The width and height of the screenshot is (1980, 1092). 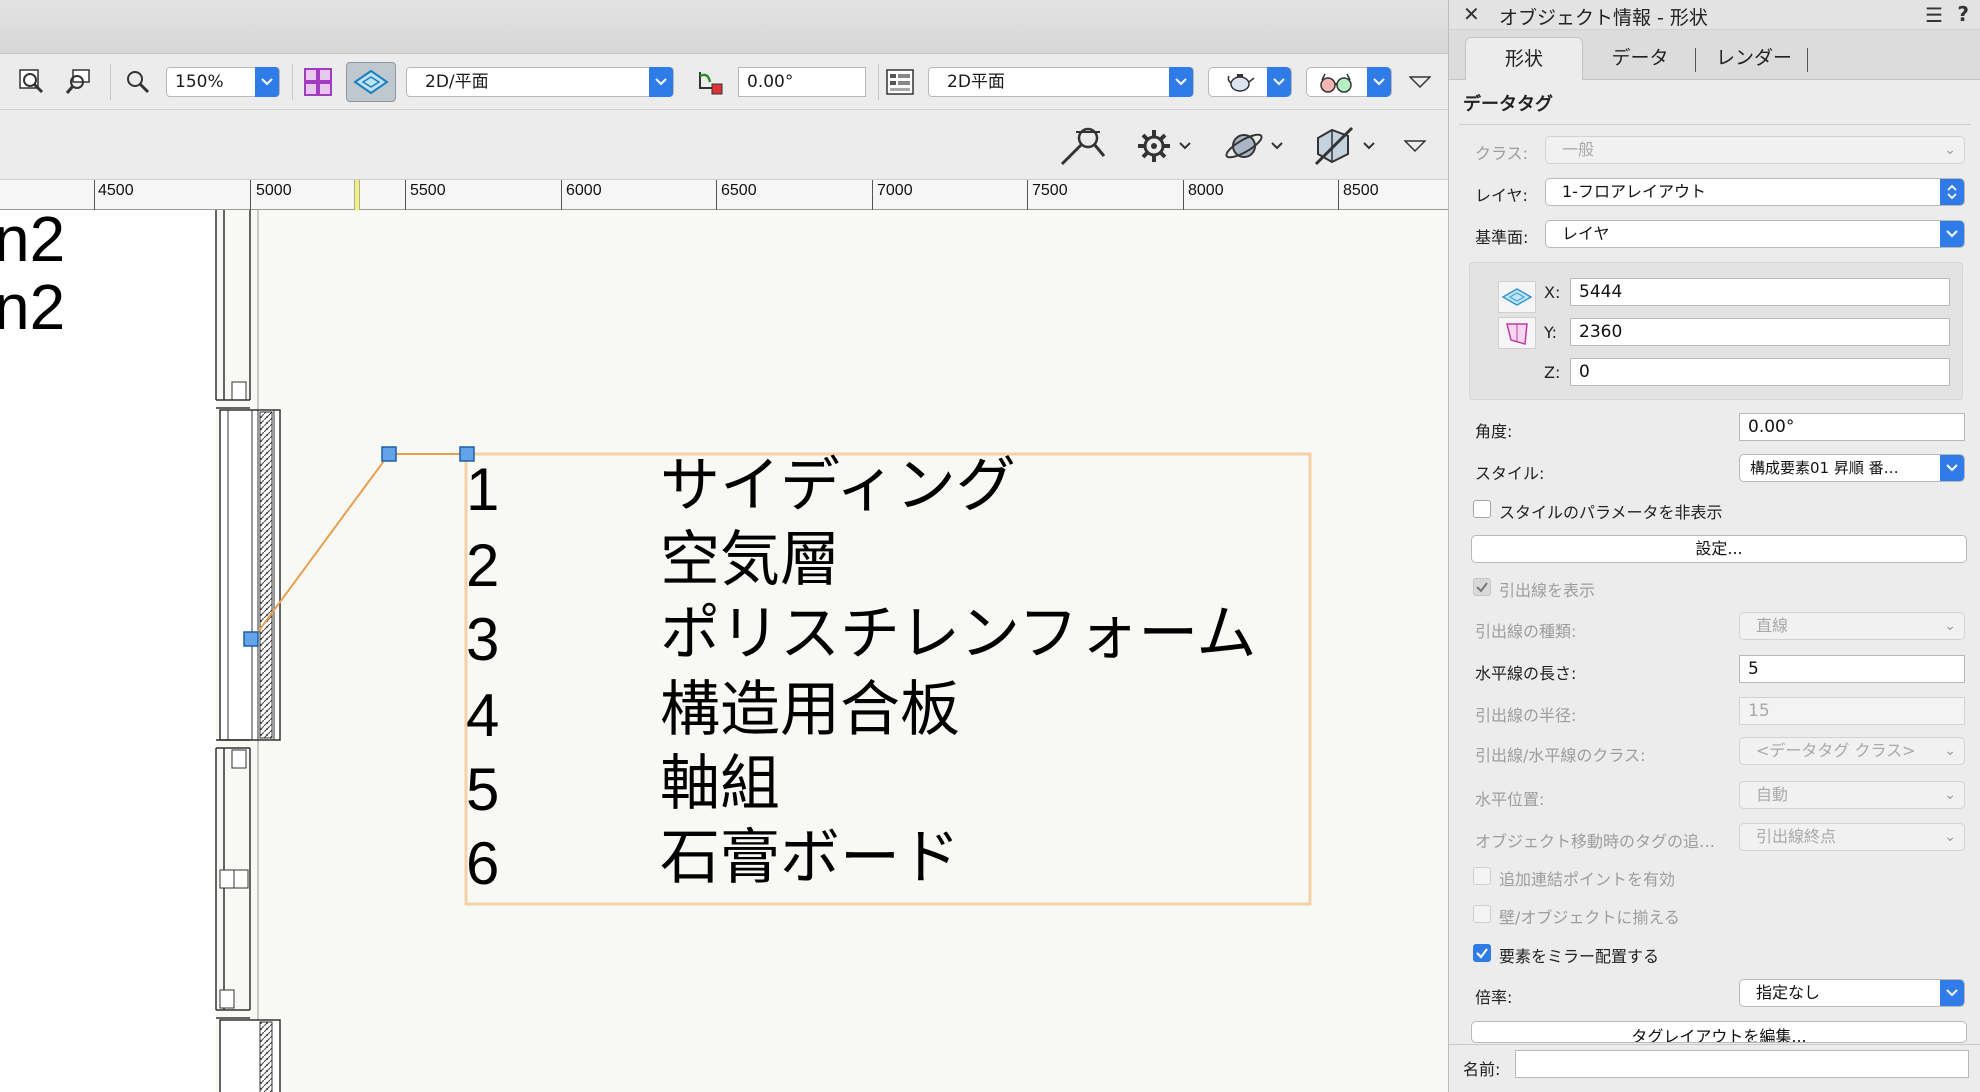 What do you see at coordinates (1415, 146) in the screenshot?
I see `toolbar2-overflow-icon` at bounding box center [1415, 146].